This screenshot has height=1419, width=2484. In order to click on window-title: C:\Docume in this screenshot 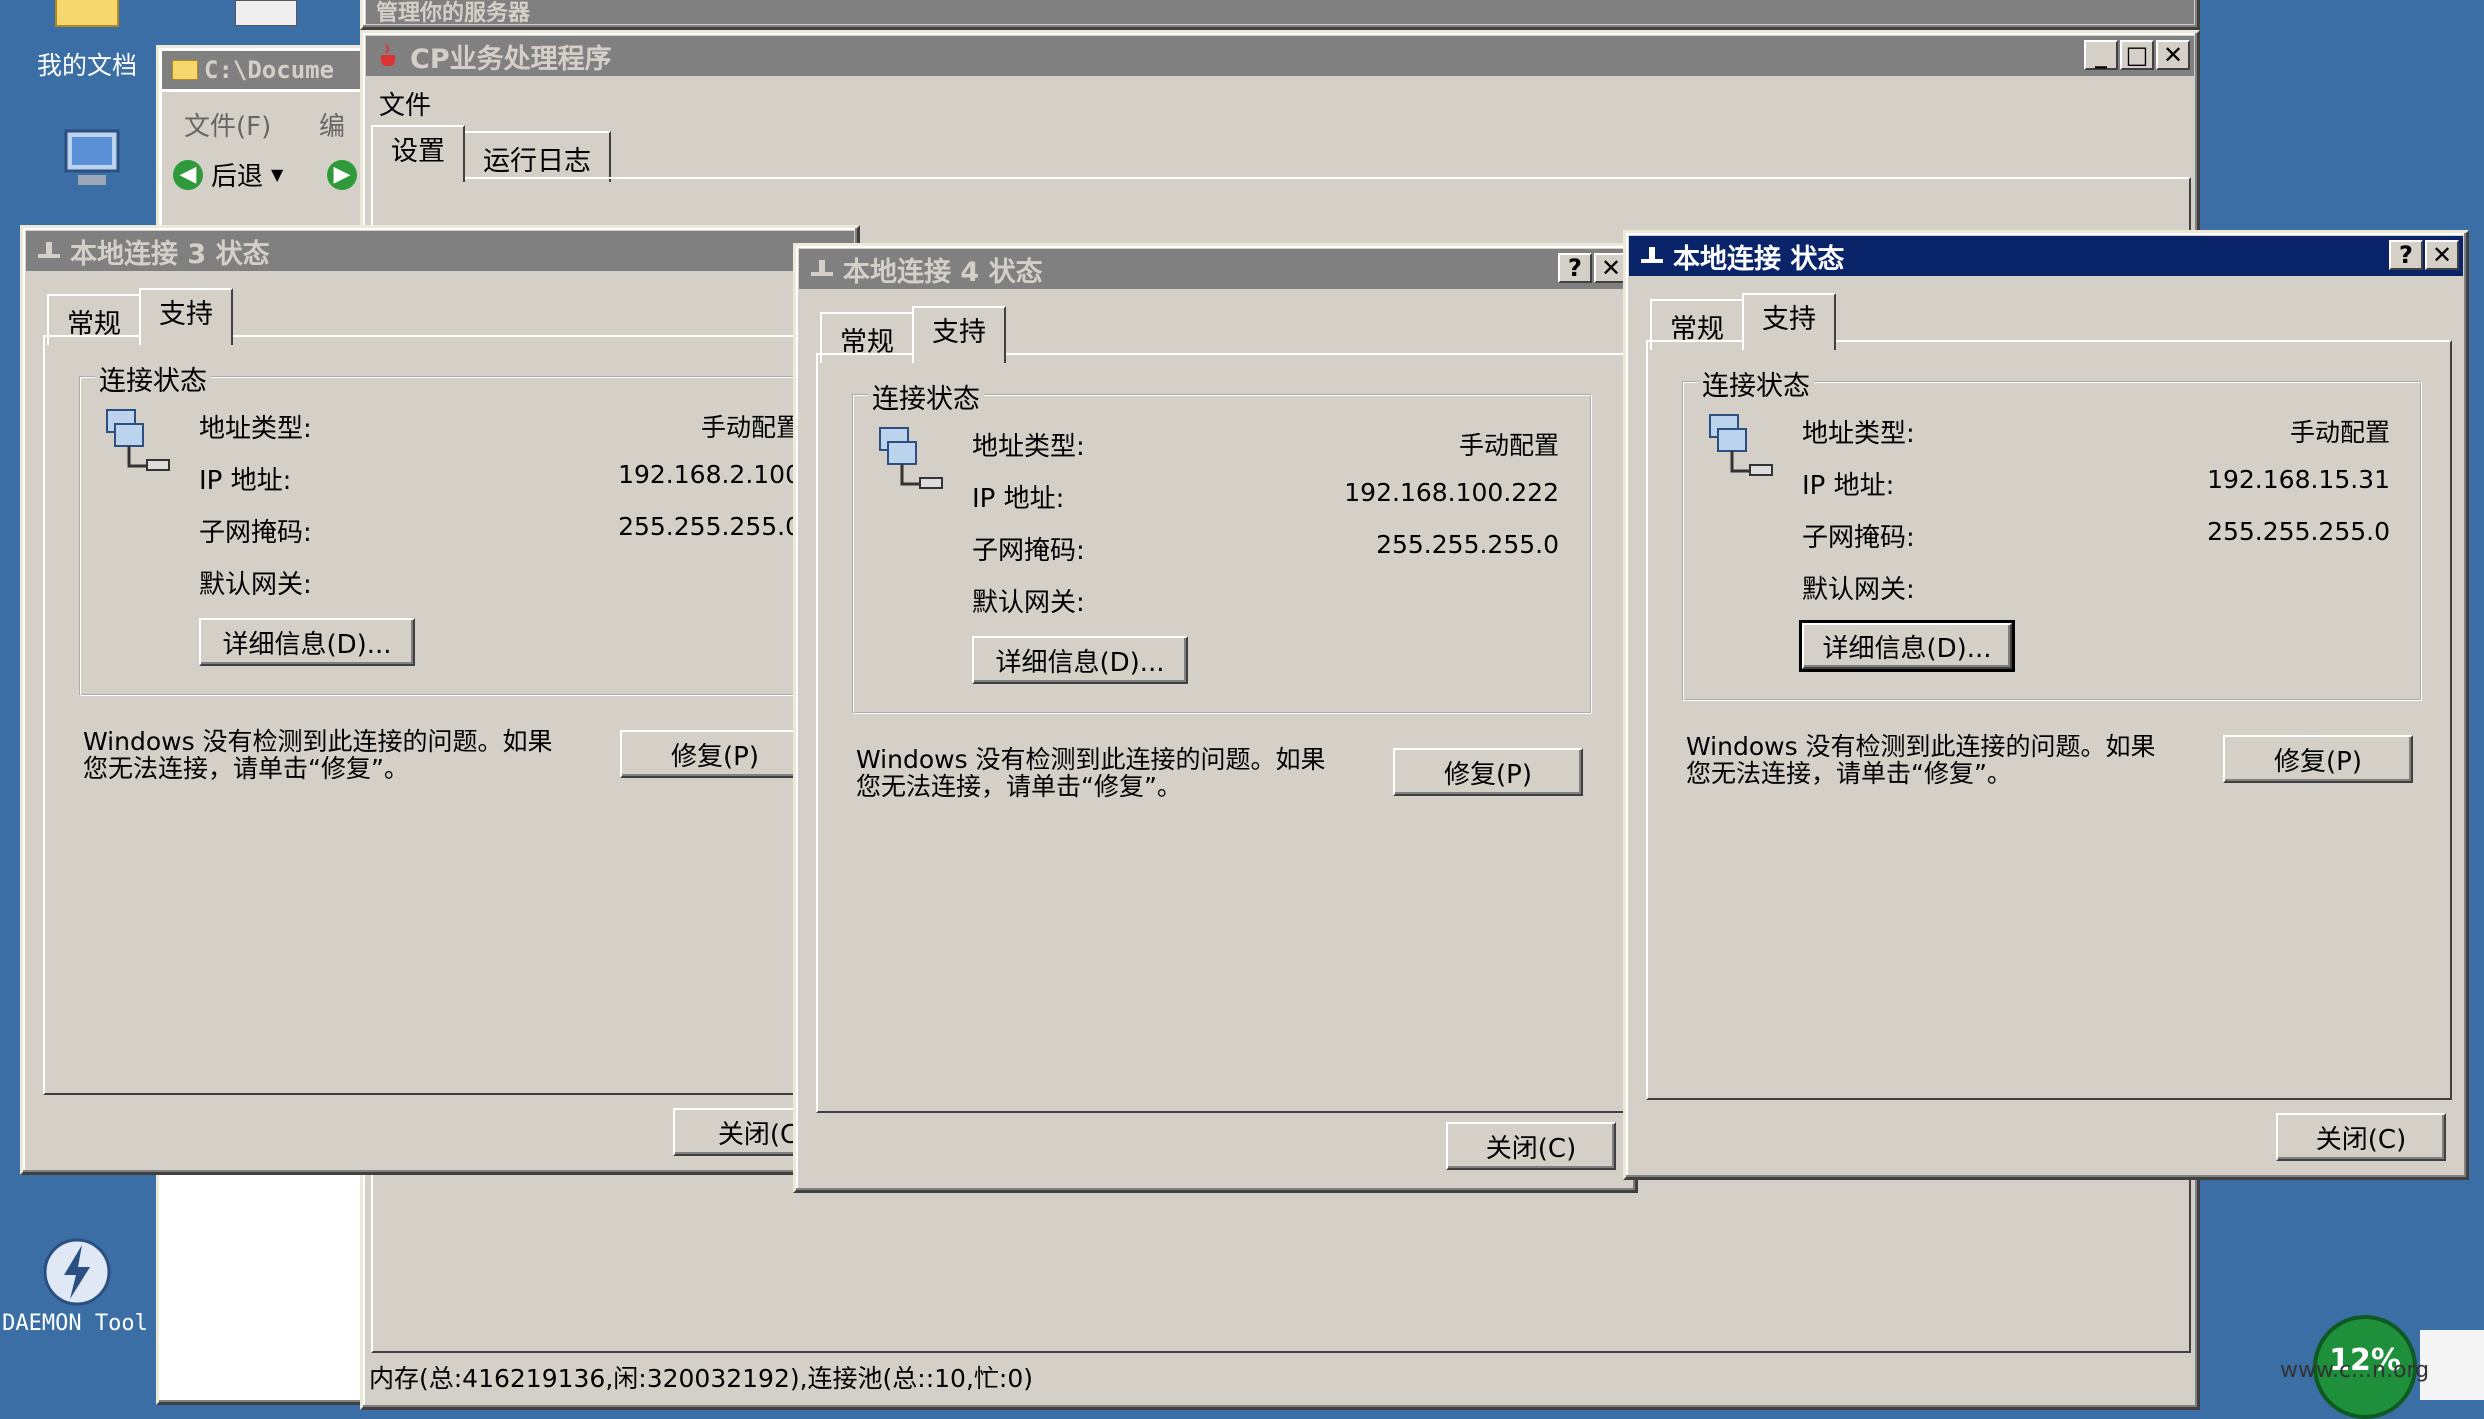, I will do `click(269, 70)`.